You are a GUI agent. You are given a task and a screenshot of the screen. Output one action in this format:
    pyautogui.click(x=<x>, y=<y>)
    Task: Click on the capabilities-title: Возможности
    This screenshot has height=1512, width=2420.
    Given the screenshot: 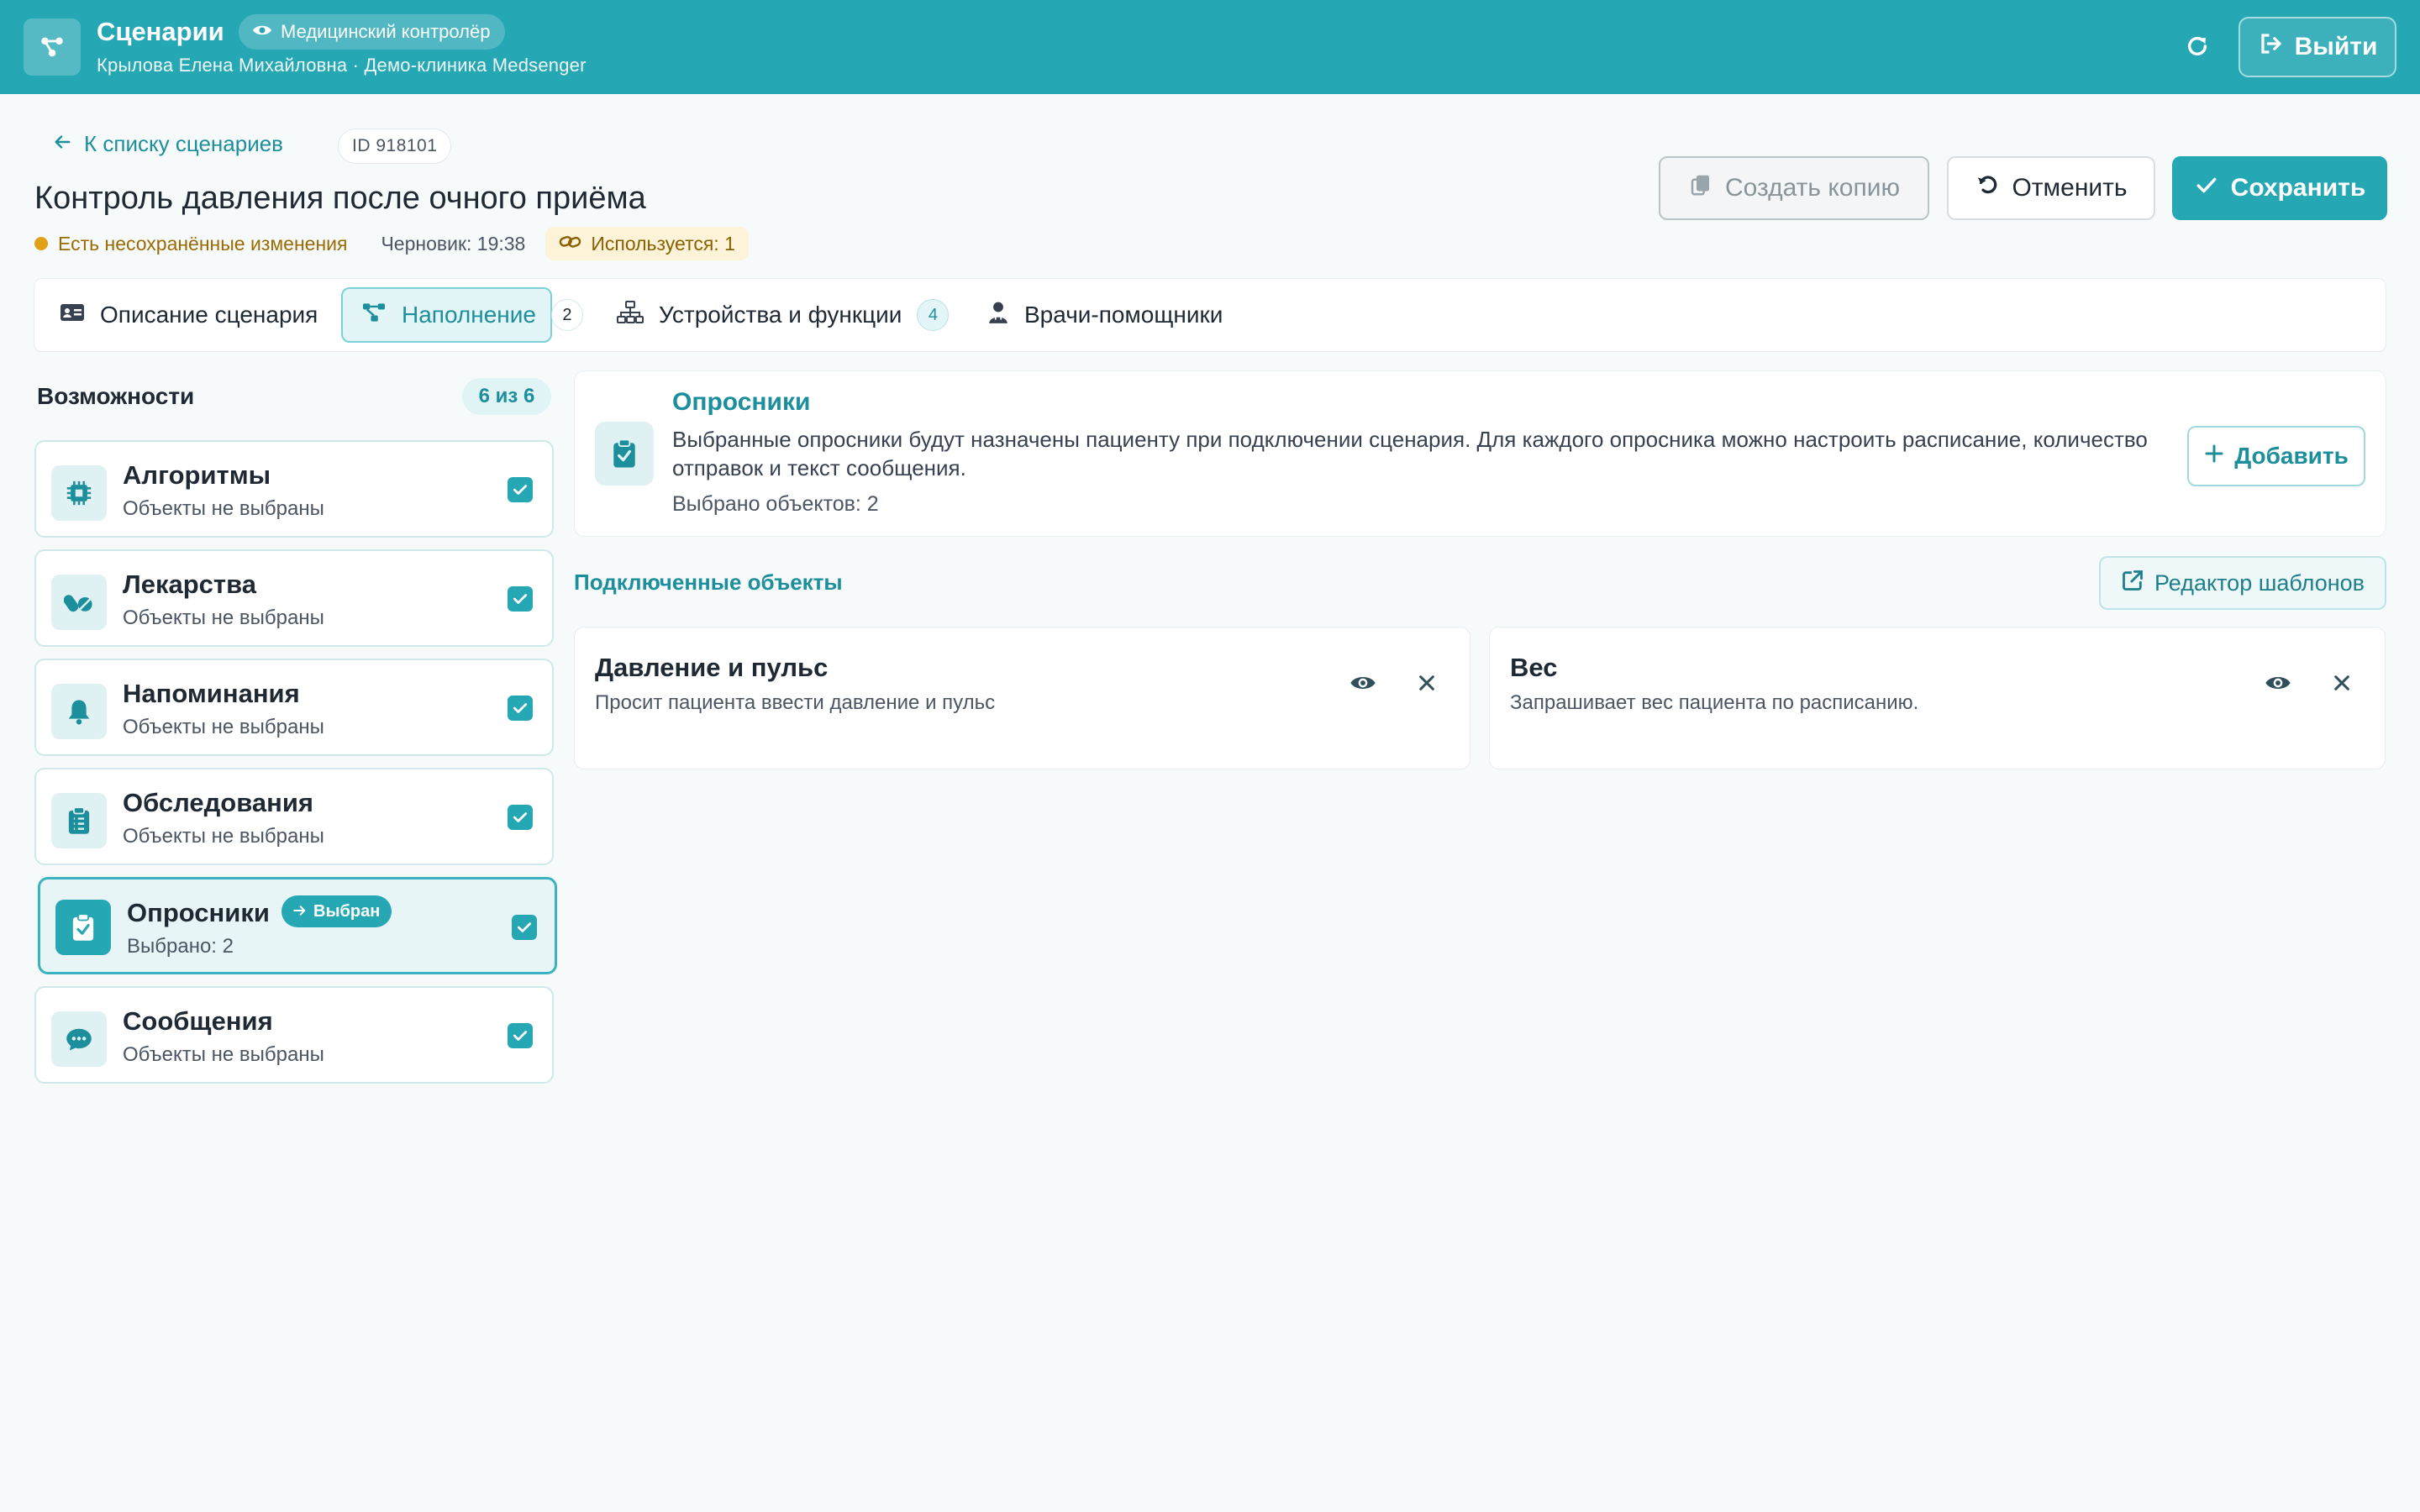 What is the action you would take?
    pyautogui.click(x=116, y=396)
    